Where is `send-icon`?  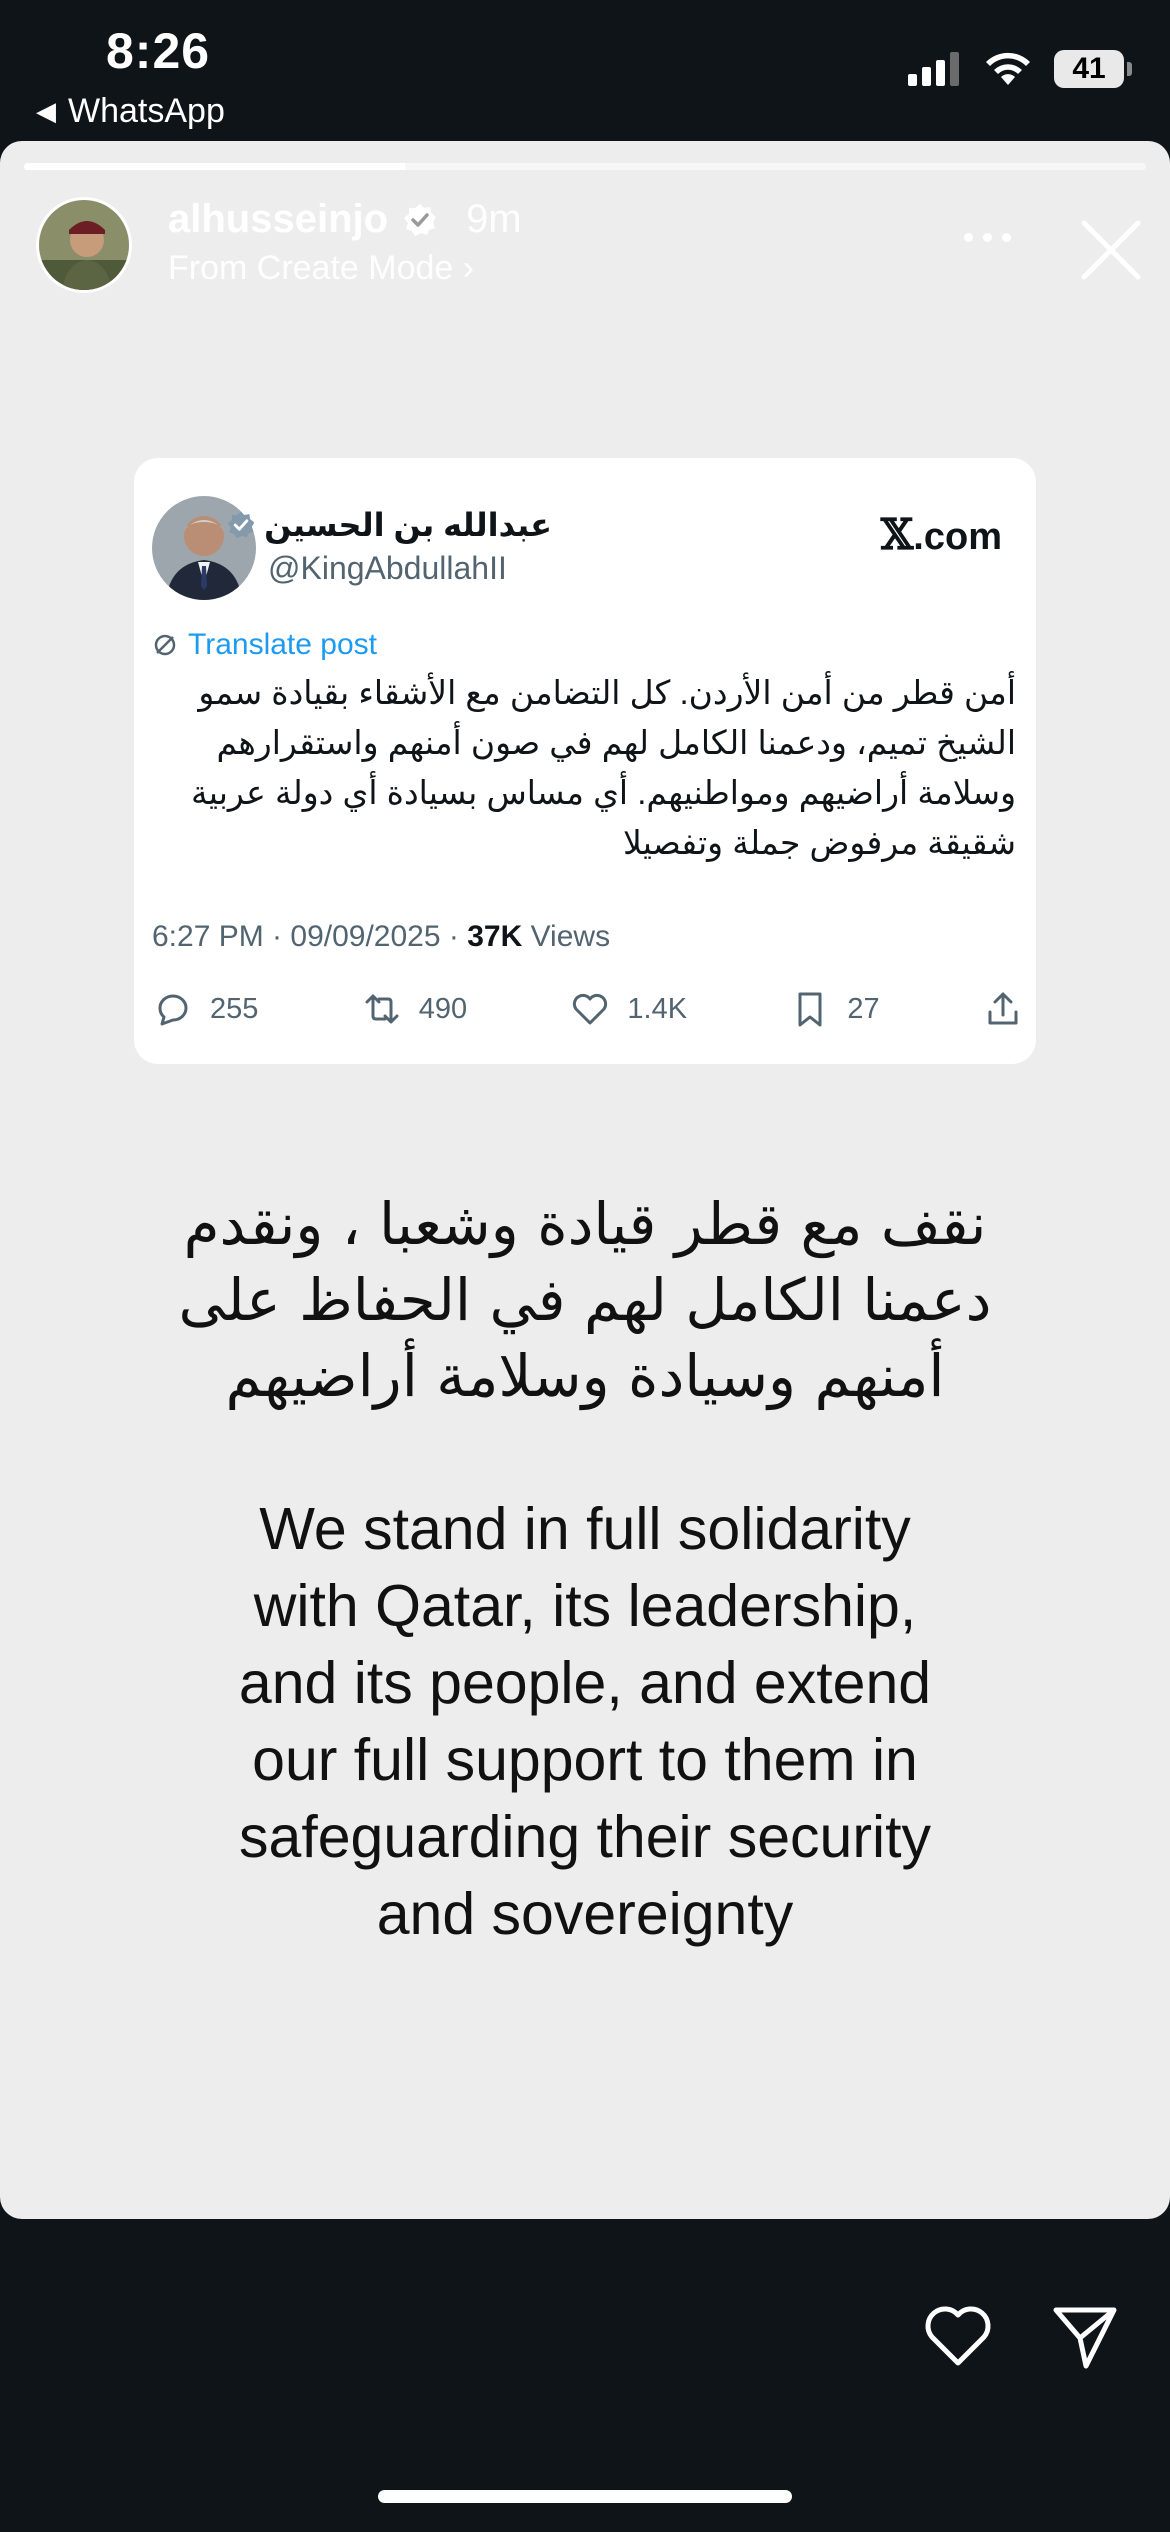 send-icon is located at coordinates (1085, 2337).